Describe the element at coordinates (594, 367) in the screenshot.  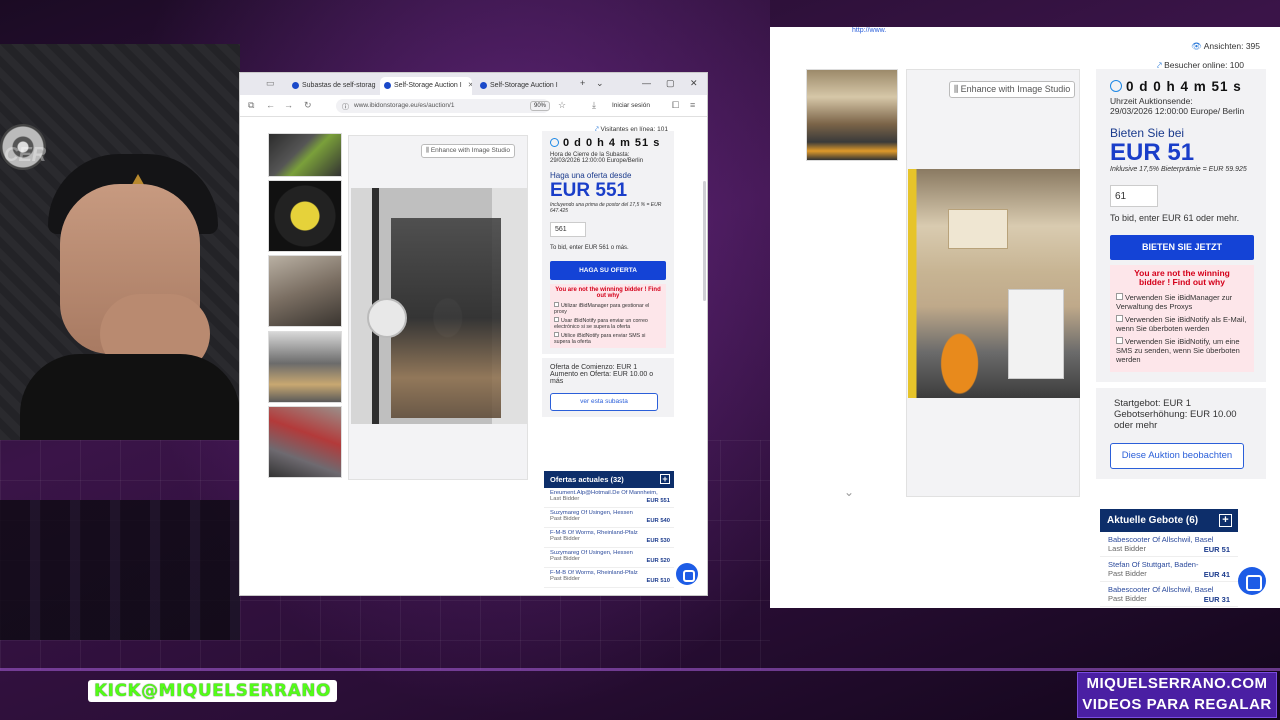
I see `start-bid: Oferta de Comienzo: EUR 1` at that location.